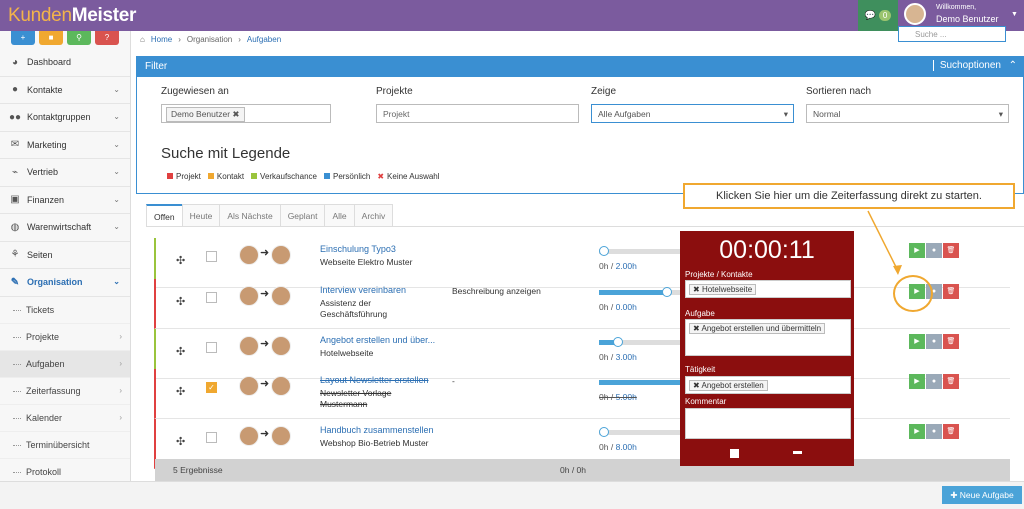  I want to click on assigned-tag: Demo Benutzer ✖, so click(205, 114).